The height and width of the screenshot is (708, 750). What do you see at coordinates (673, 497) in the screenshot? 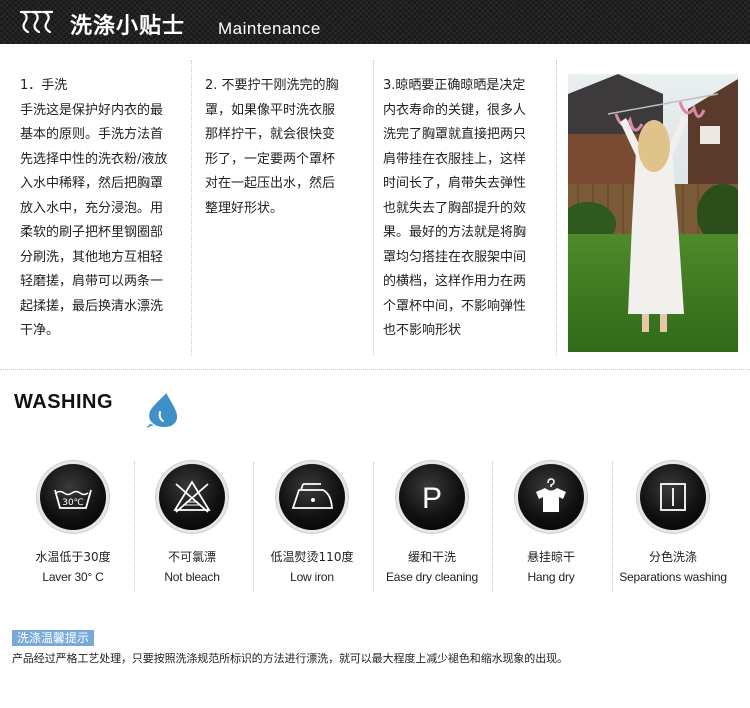
I see `separate-wash-icon` at bounding box center [673, 497].